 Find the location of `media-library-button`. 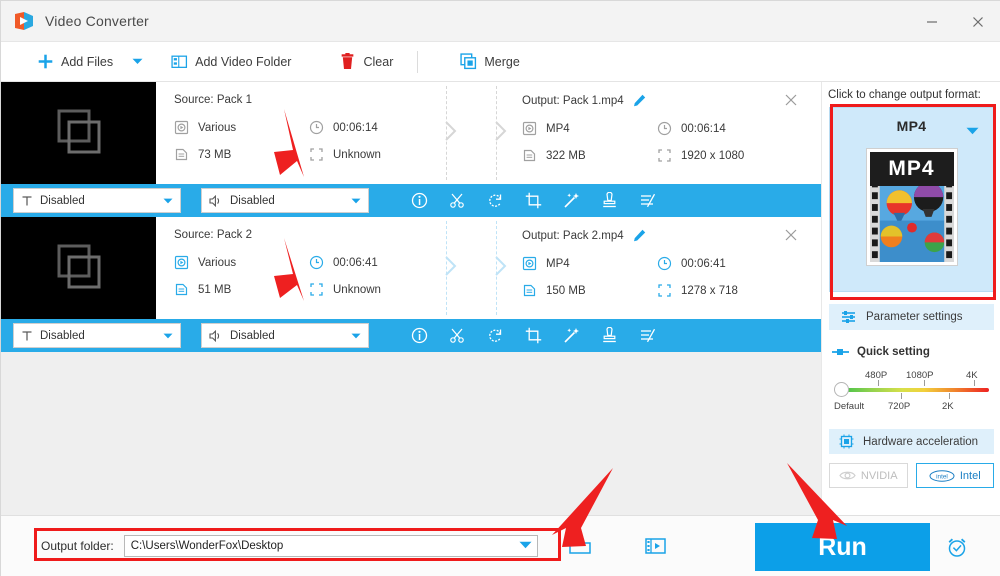

media-library-button is located at coordinates (656, 546).